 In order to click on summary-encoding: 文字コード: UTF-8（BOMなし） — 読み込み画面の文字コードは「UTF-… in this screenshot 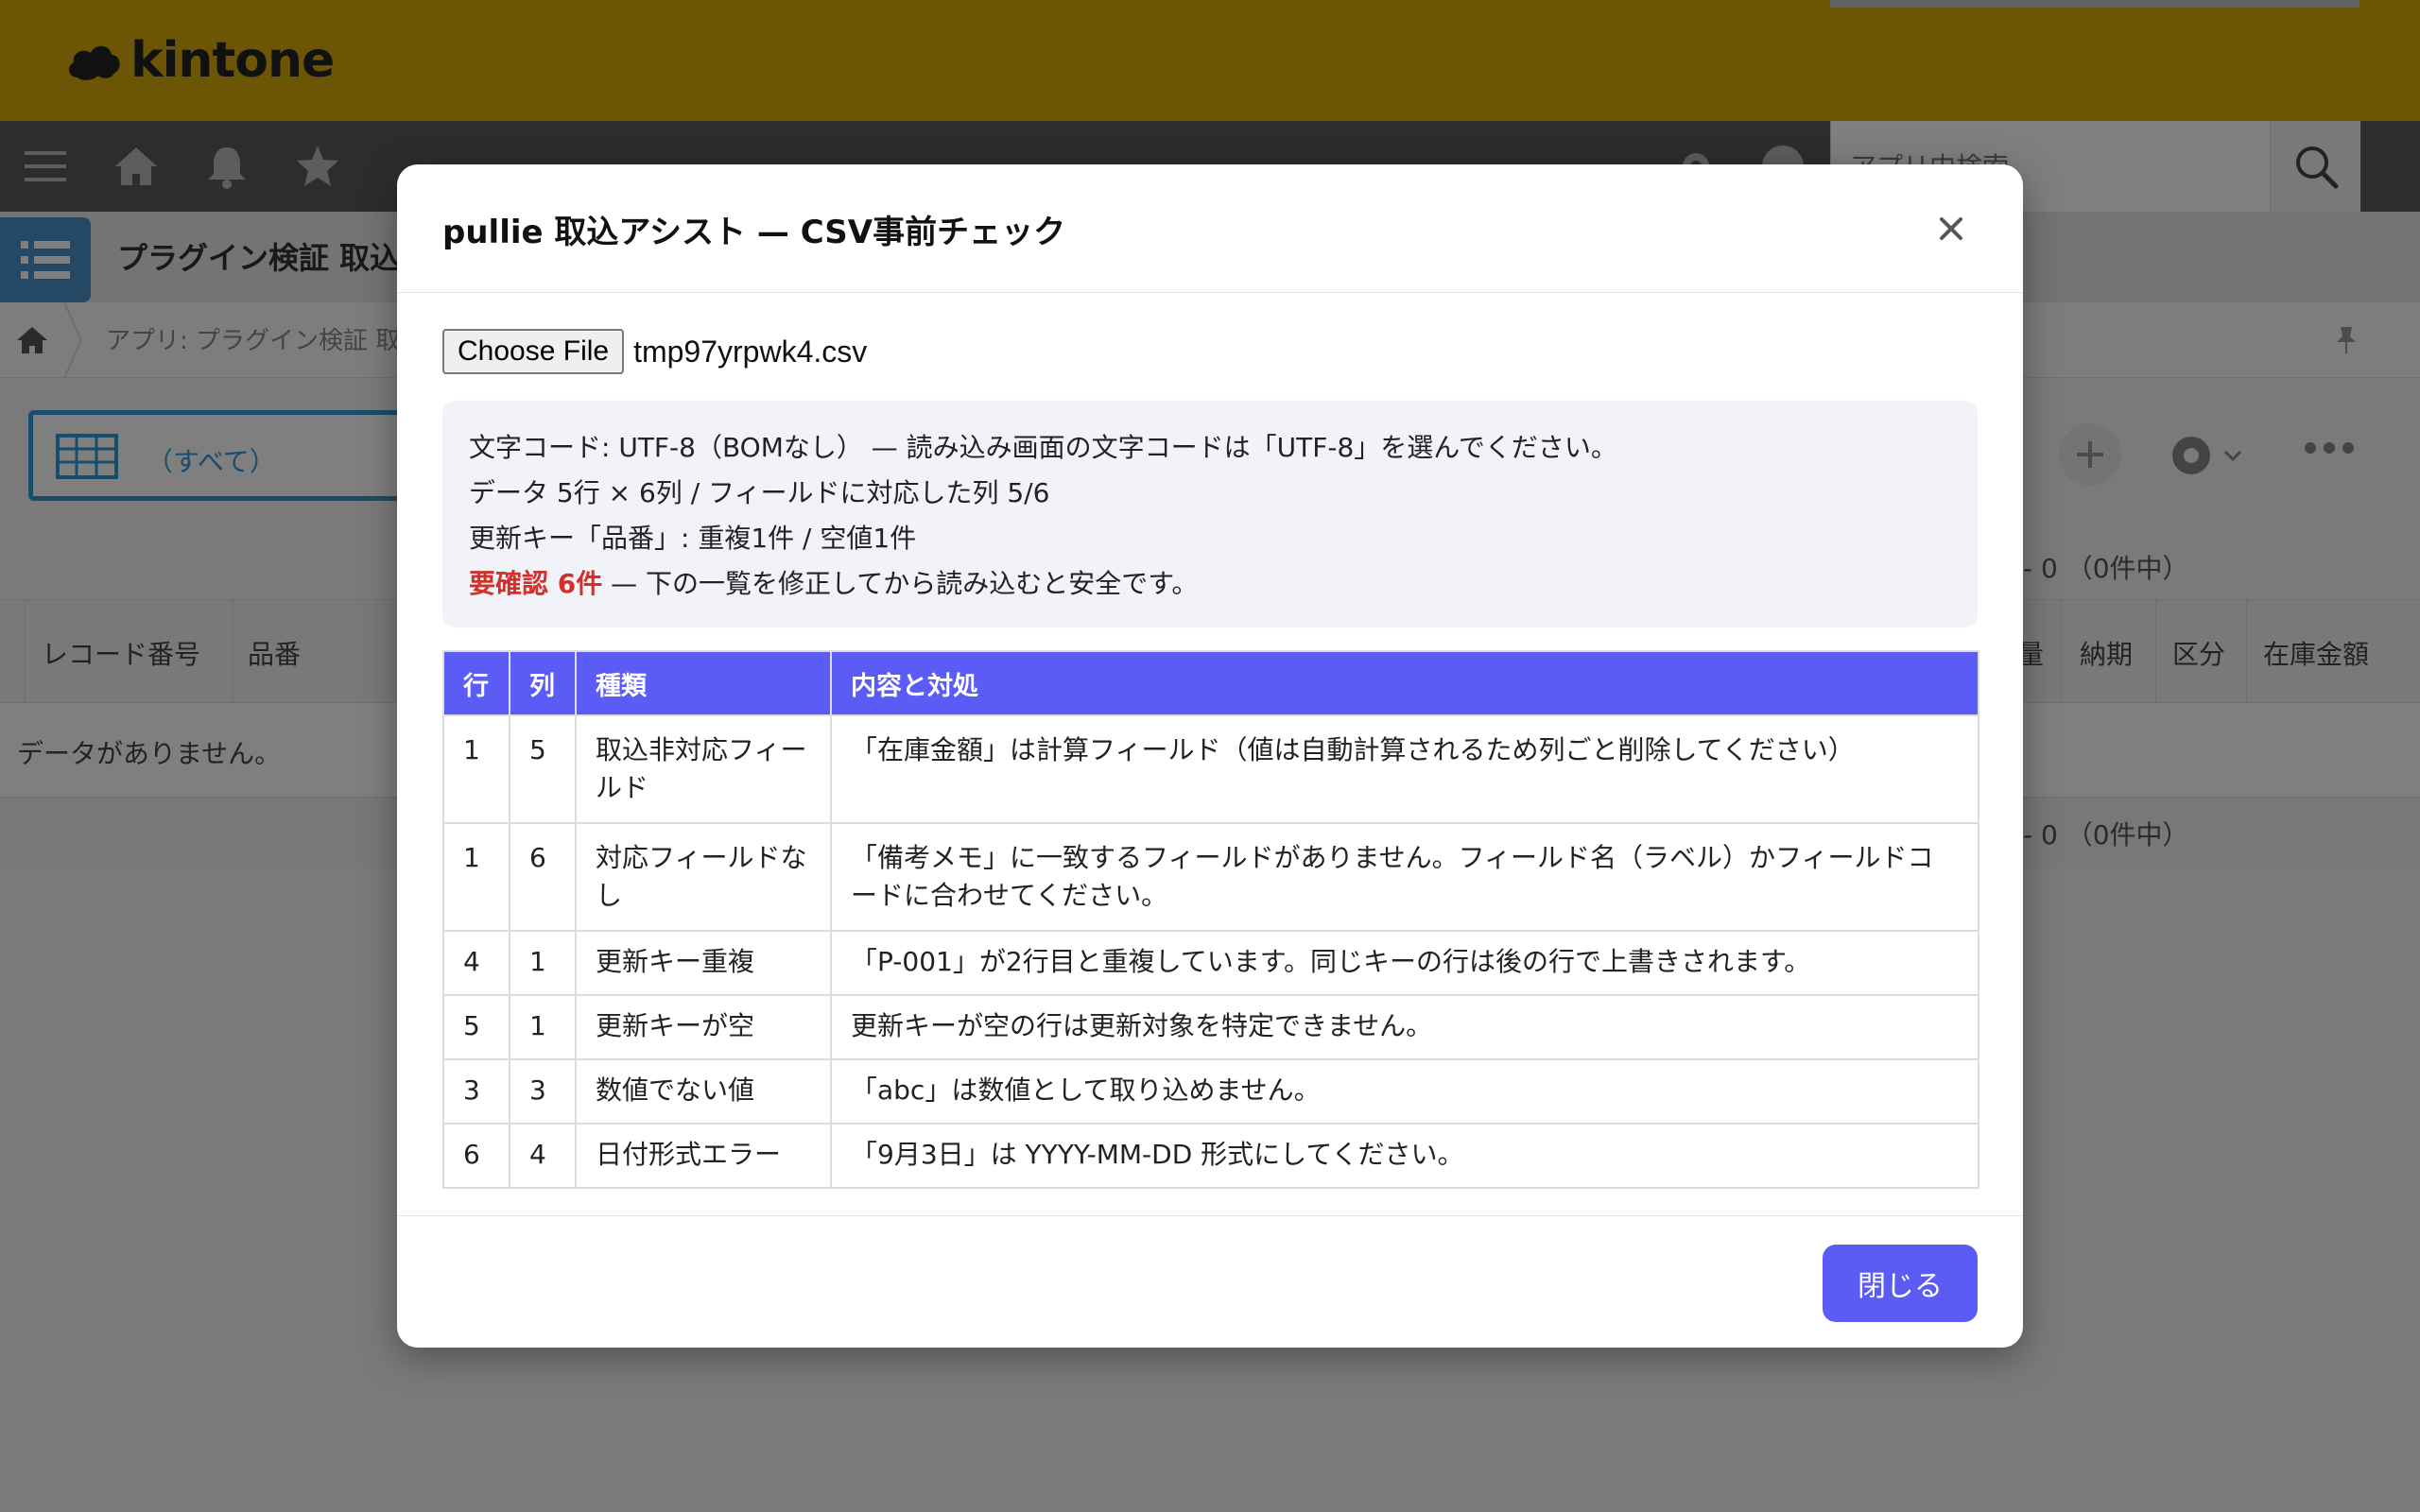, I will do `click(1043, 447)`.